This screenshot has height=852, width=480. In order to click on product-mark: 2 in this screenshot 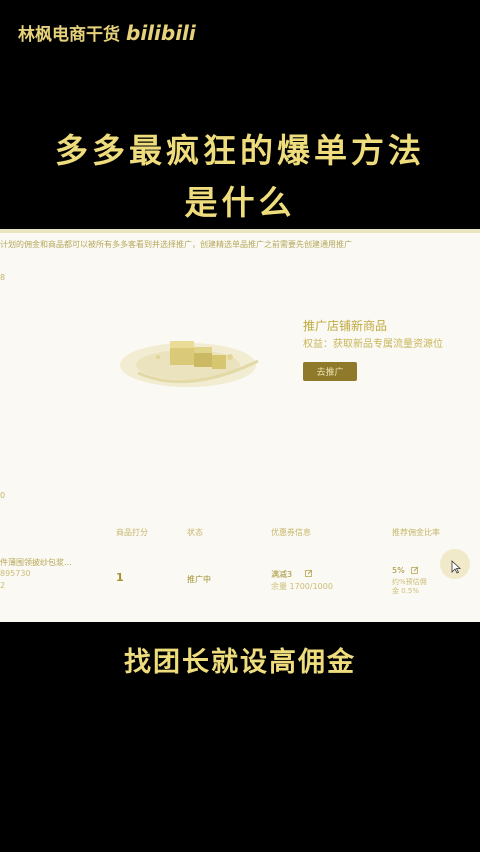, I will do `click(3, 585)`.